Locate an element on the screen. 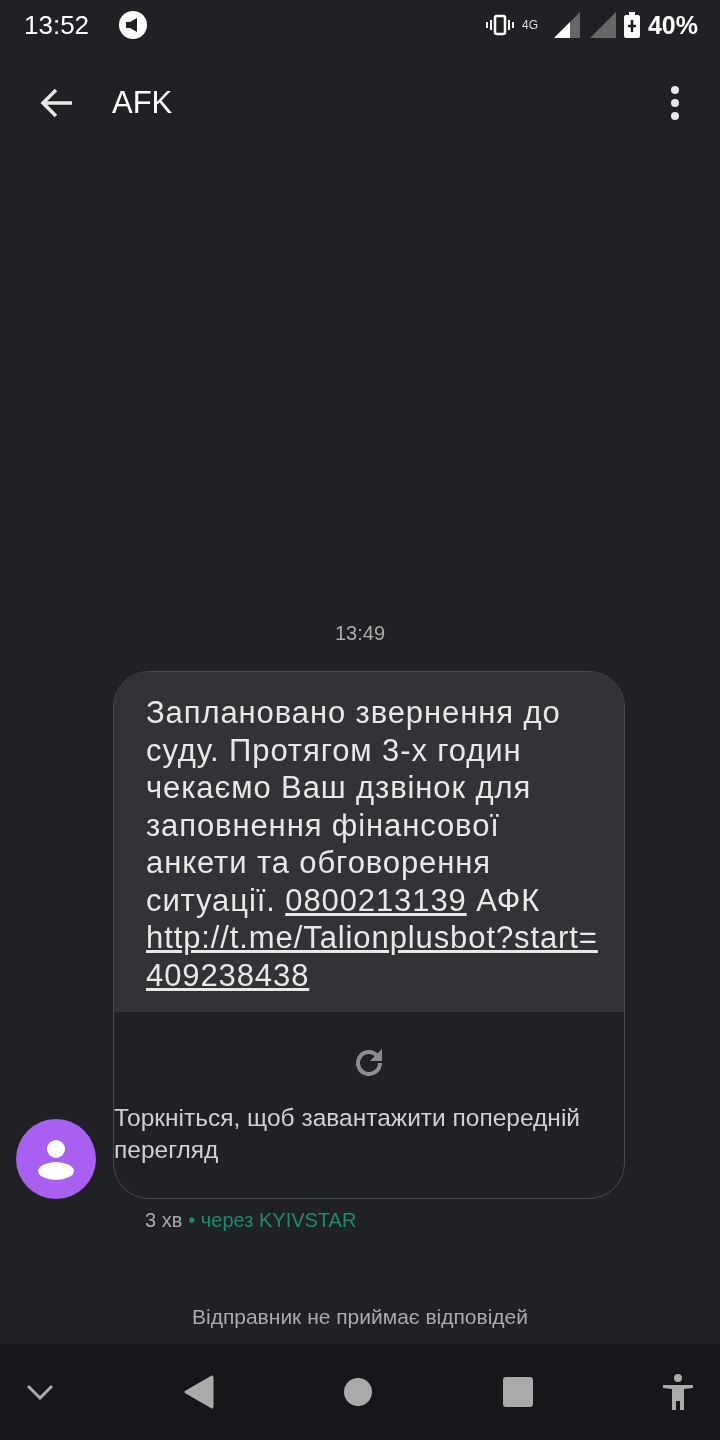  carrier-label: • через KYIVSTAR is located at coordinates (272, 1220).